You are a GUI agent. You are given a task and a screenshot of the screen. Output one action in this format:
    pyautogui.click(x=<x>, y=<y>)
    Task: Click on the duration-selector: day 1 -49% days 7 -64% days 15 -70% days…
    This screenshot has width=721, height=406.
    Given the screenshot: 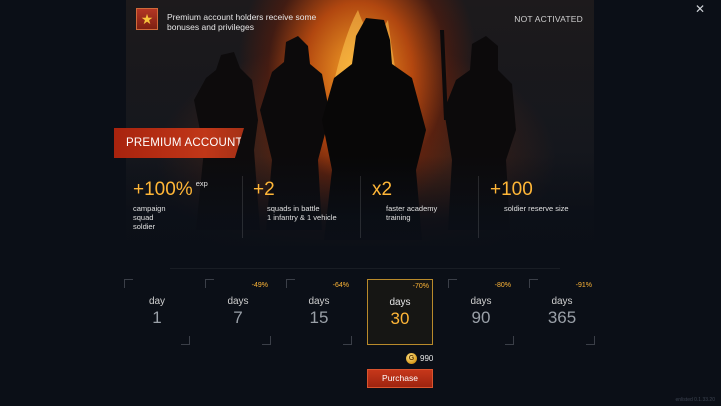 What is the action you would take?
    pyautogui.click(x=361, y=312)
    